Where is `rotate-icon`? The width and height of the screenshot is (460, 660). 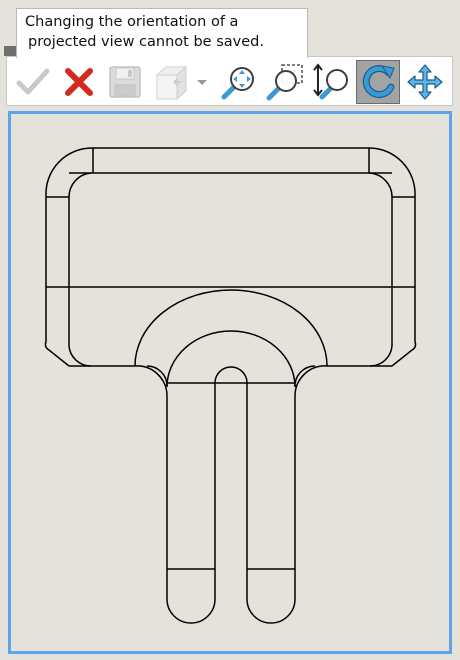
rotate-icon is located at coordinates (378, 82).